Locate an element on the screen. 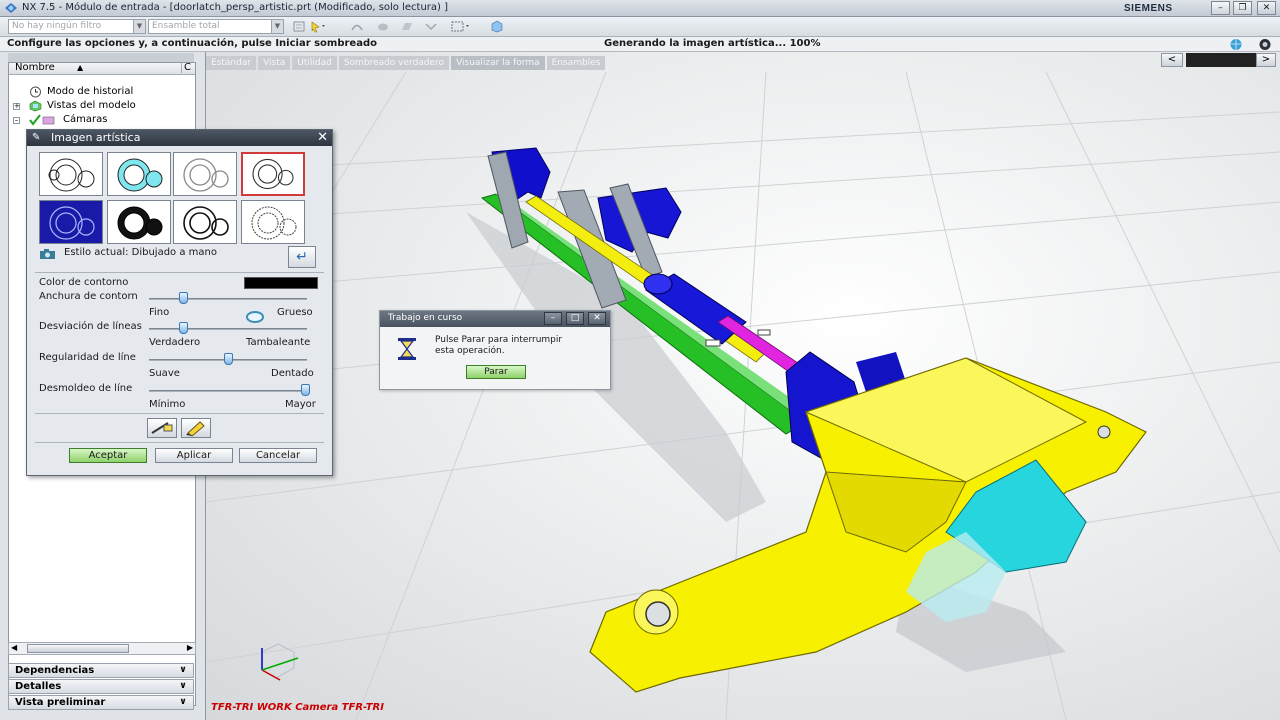 This screenshot has height=720, width=1280. reset-style-button: ↵ is located at coordinates (302, 257).